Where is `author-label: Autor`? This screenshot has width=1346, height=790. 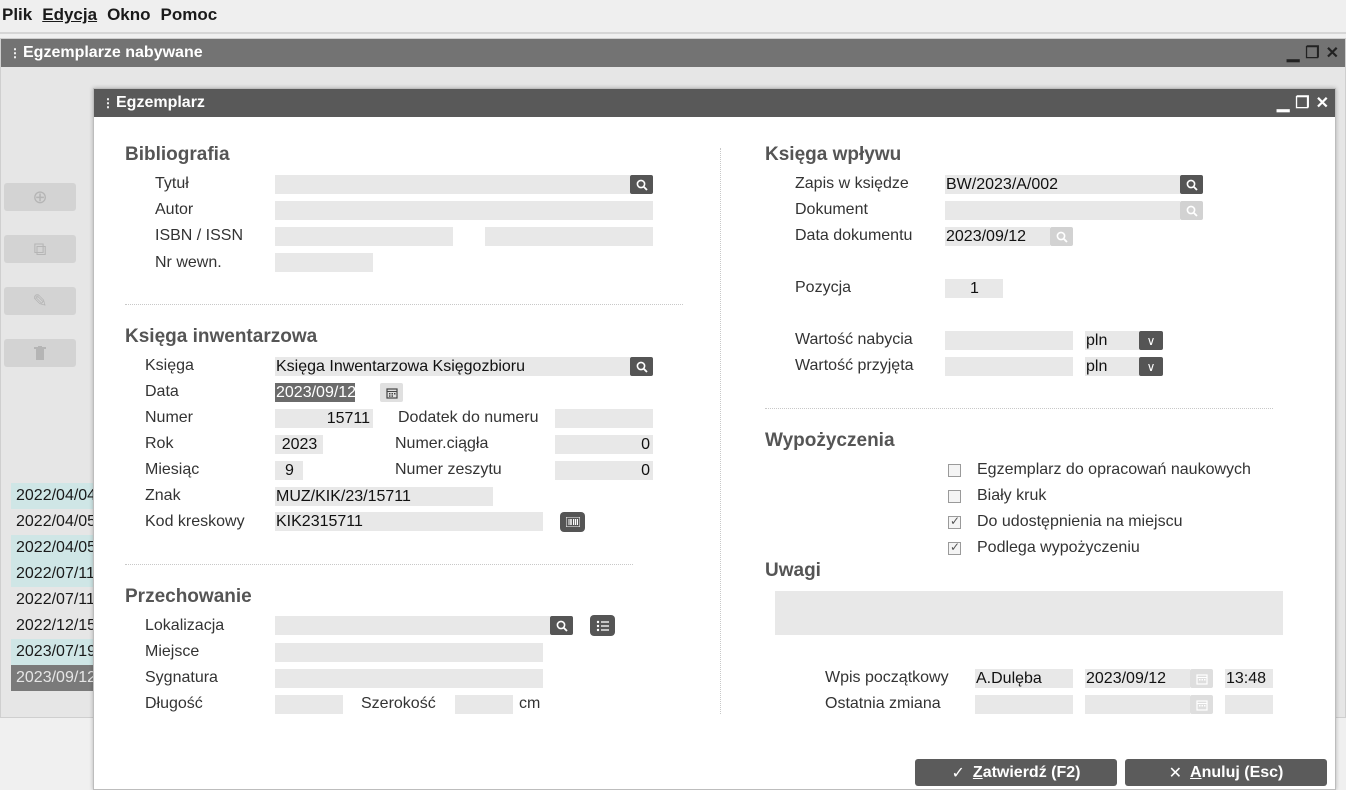
author-label: Autor is located at coordinates (174, 209).